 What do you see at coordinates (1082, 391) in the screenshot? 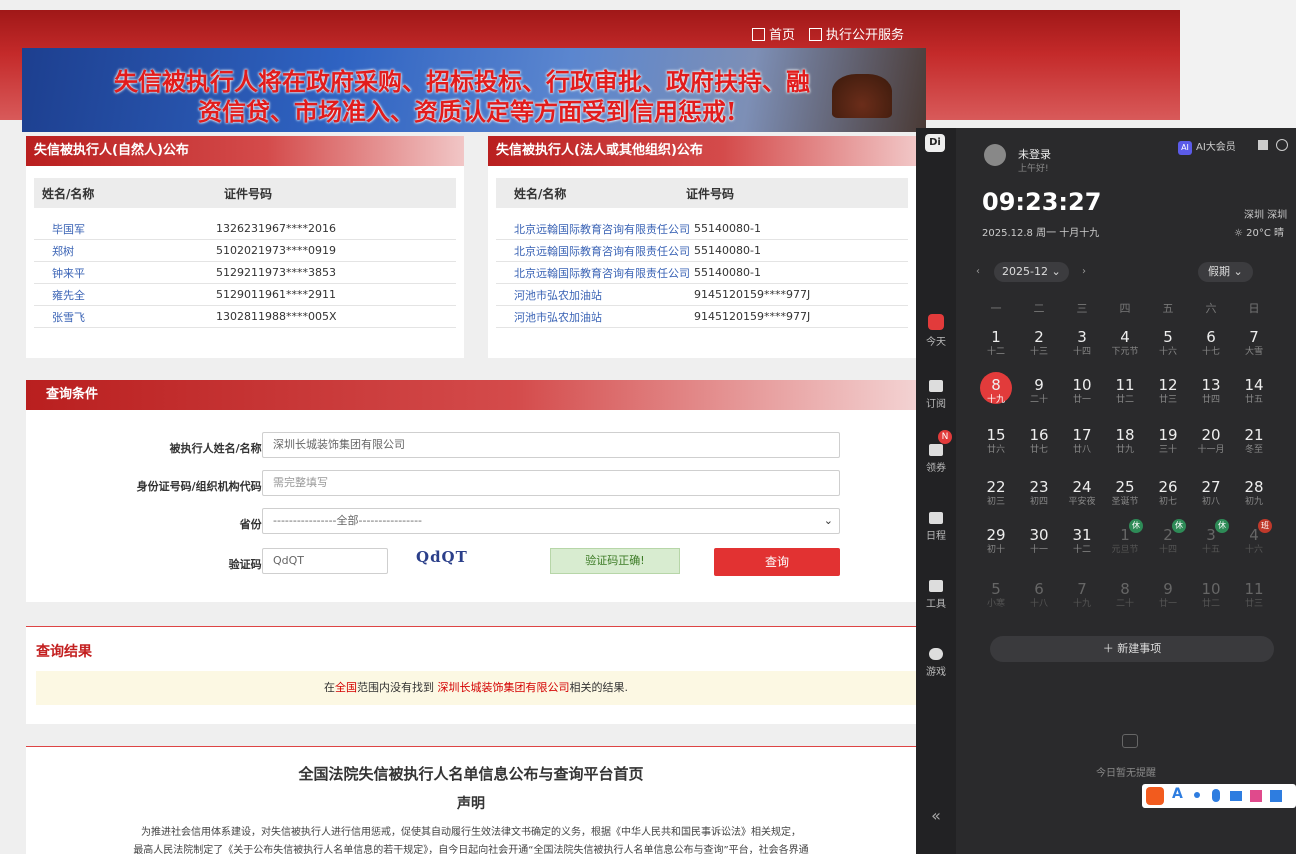
I see `calendar-day: 10 廿一` at bounding box center [1082, 391].